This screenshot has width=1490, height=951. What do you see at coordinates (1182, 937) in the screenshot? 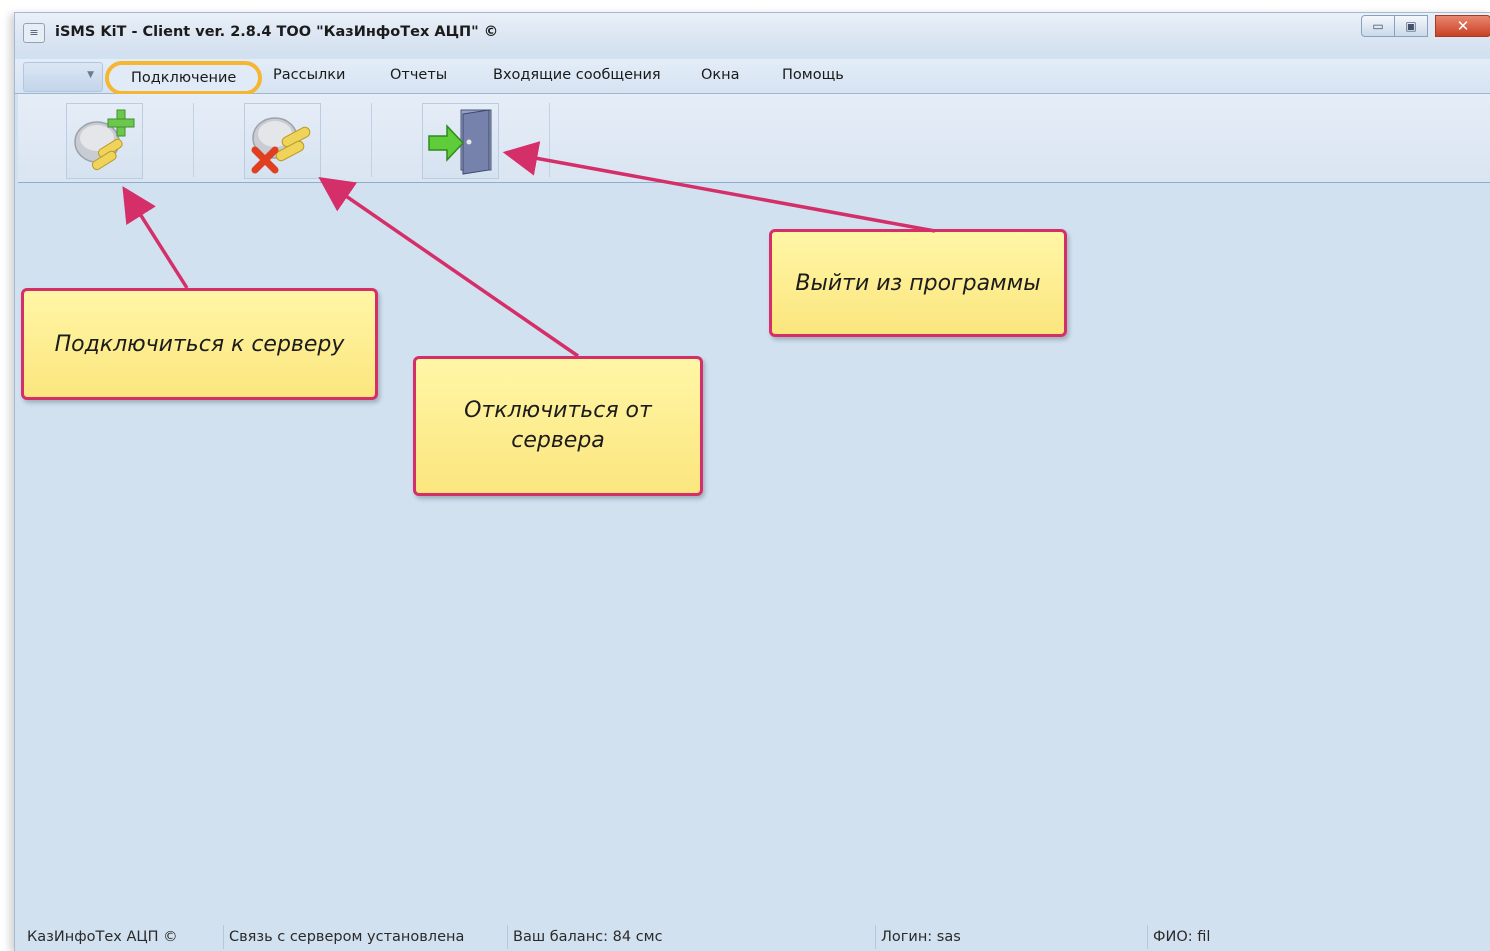
I see `status-fio: ФИО: fil` at bounding box center [1182, 937].